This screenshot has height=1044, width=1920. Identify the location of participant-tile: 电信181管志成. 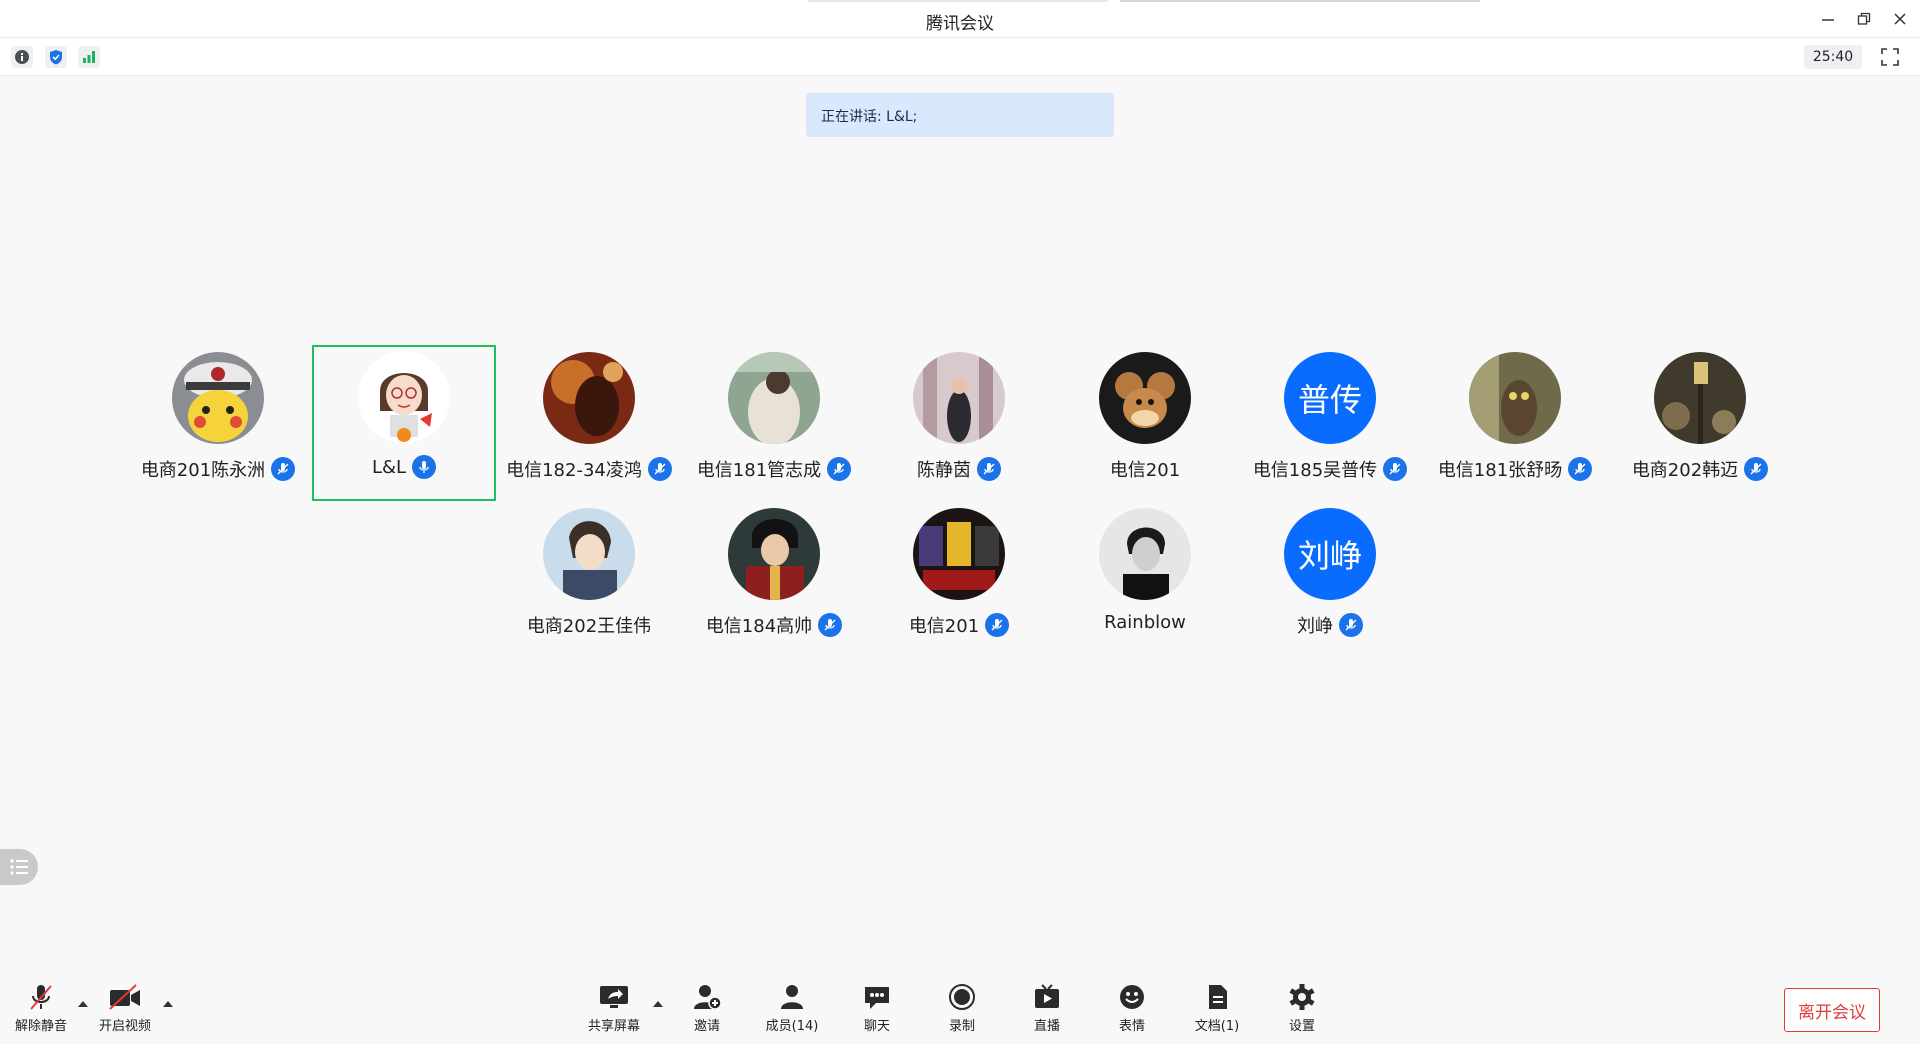
(774, 424).